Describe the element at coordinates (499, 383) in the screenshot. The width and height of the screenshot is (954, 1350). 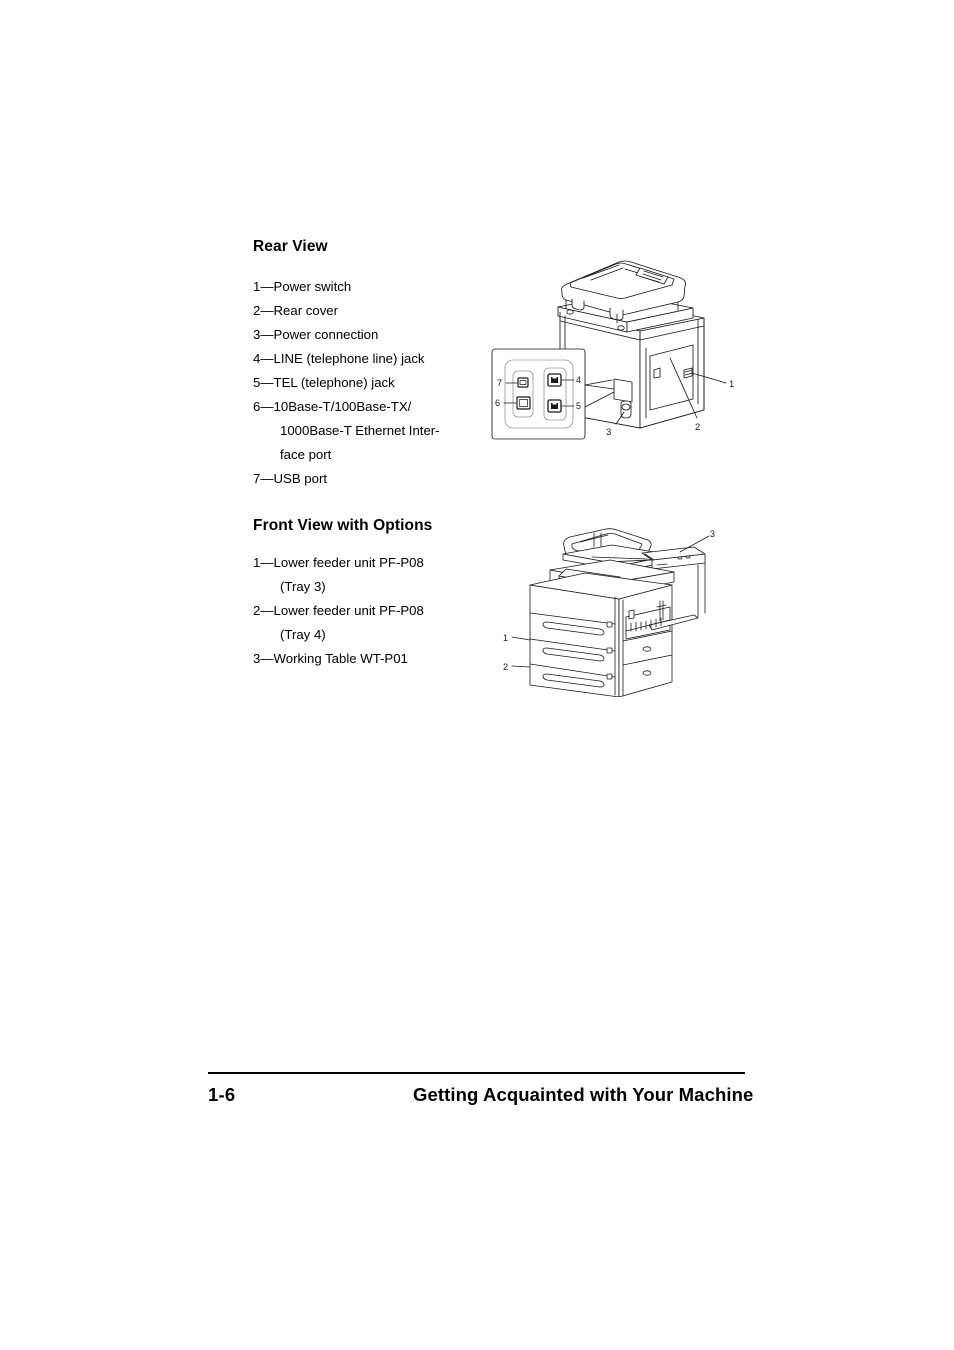
I see `svg-text: 7` at that location.